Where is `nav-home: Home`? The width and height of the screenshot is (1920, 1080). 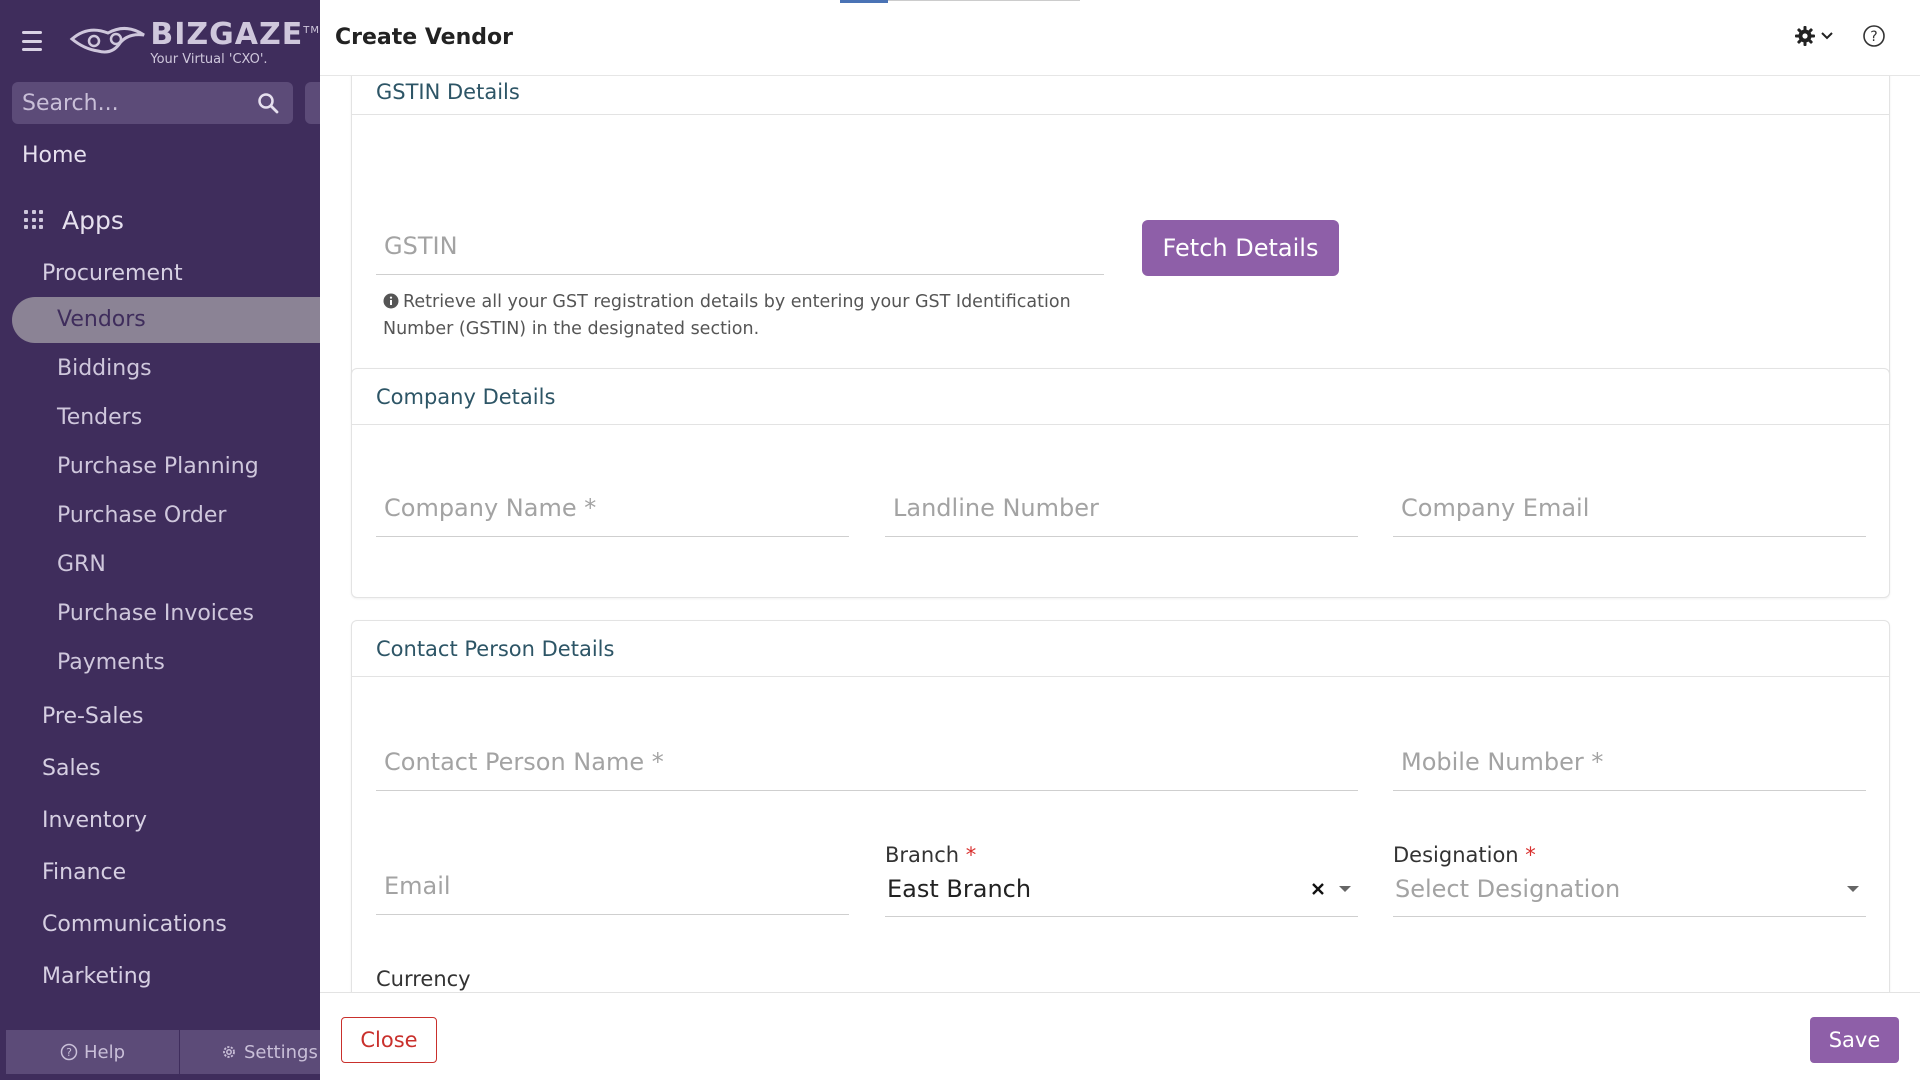 nav-home: Home is located at coordinates (160, 156).